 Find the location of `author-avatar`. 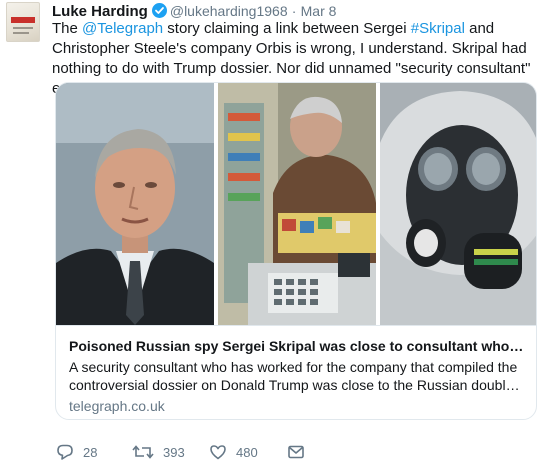

author-avatar is located at coordinates (23, 22).